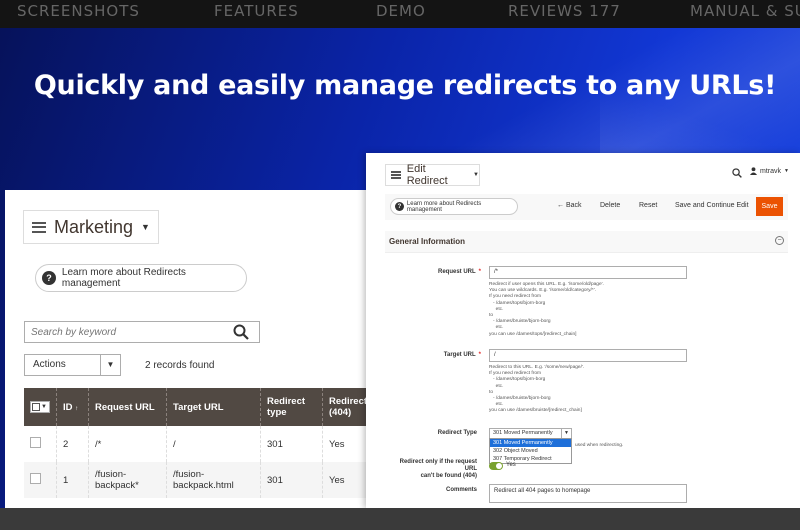 This screenshot has width=800, height=530. Describe the element at coordinates (648, 205) in the screenshot. I see `reset-button: Reset` at that location.